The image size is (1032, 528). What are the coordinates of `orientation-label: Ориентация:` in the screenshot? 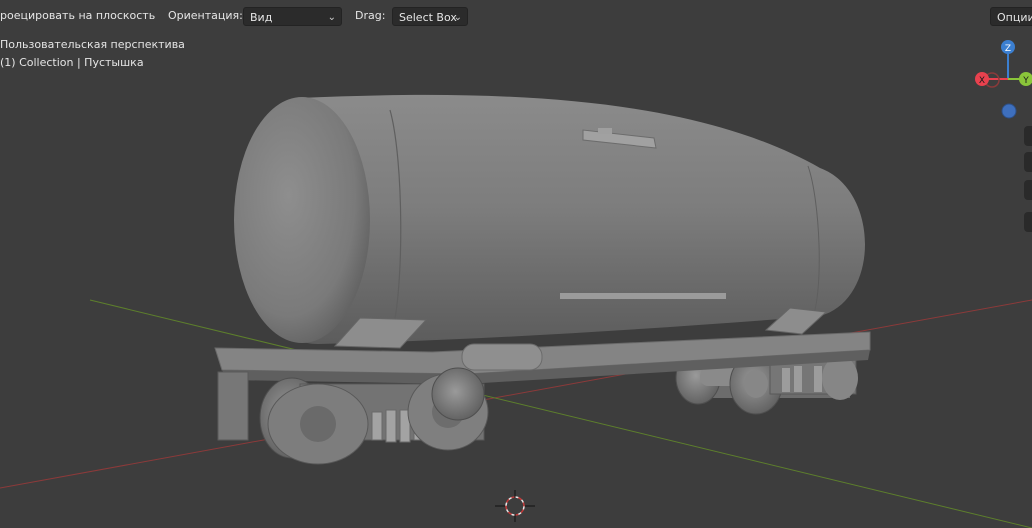 It's located at (205, 15).